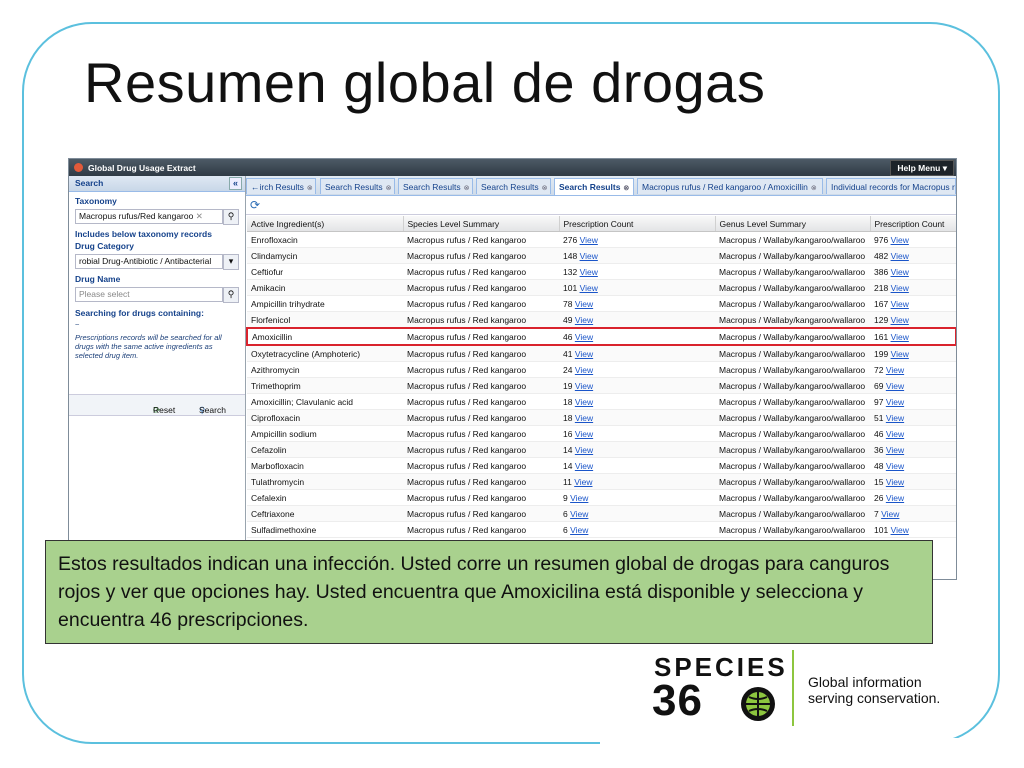  Describe the element at coordinates (874, 690) in the screenshot. I see `logo-tagline: Global information serving conservation.` at that location.